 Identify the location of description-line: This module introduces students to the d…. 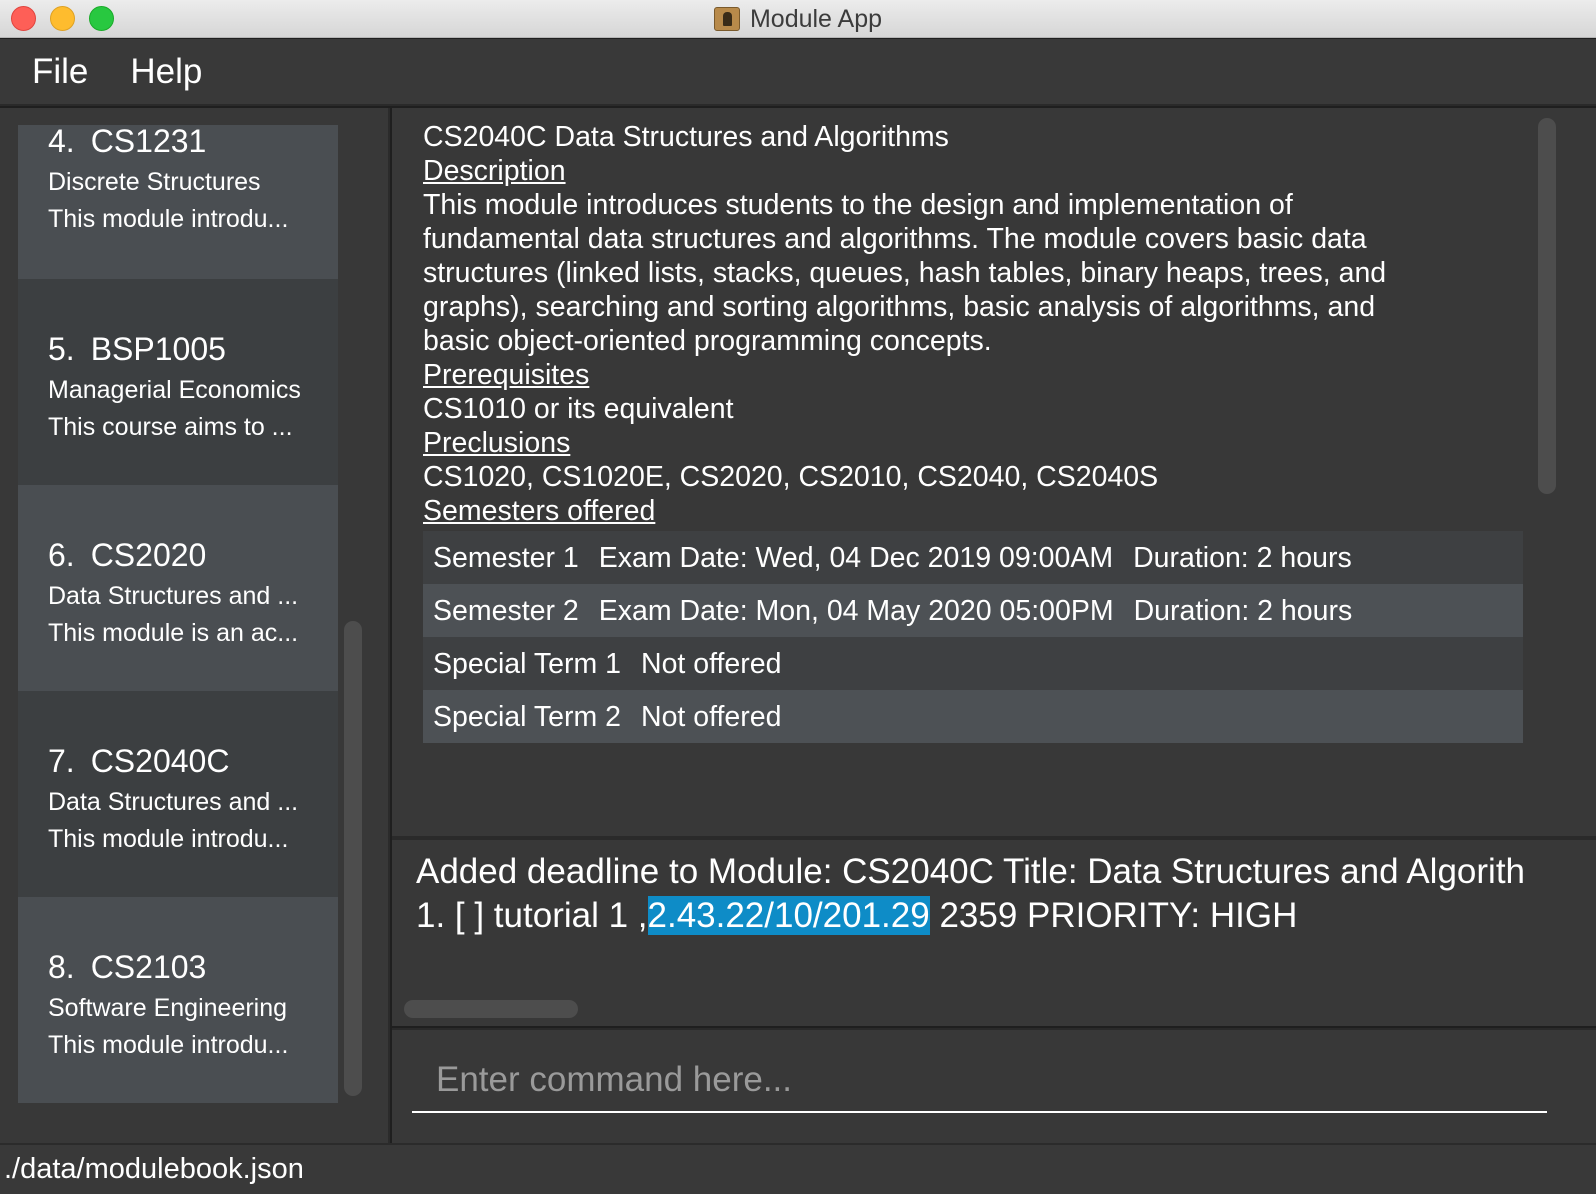
(858, 205).